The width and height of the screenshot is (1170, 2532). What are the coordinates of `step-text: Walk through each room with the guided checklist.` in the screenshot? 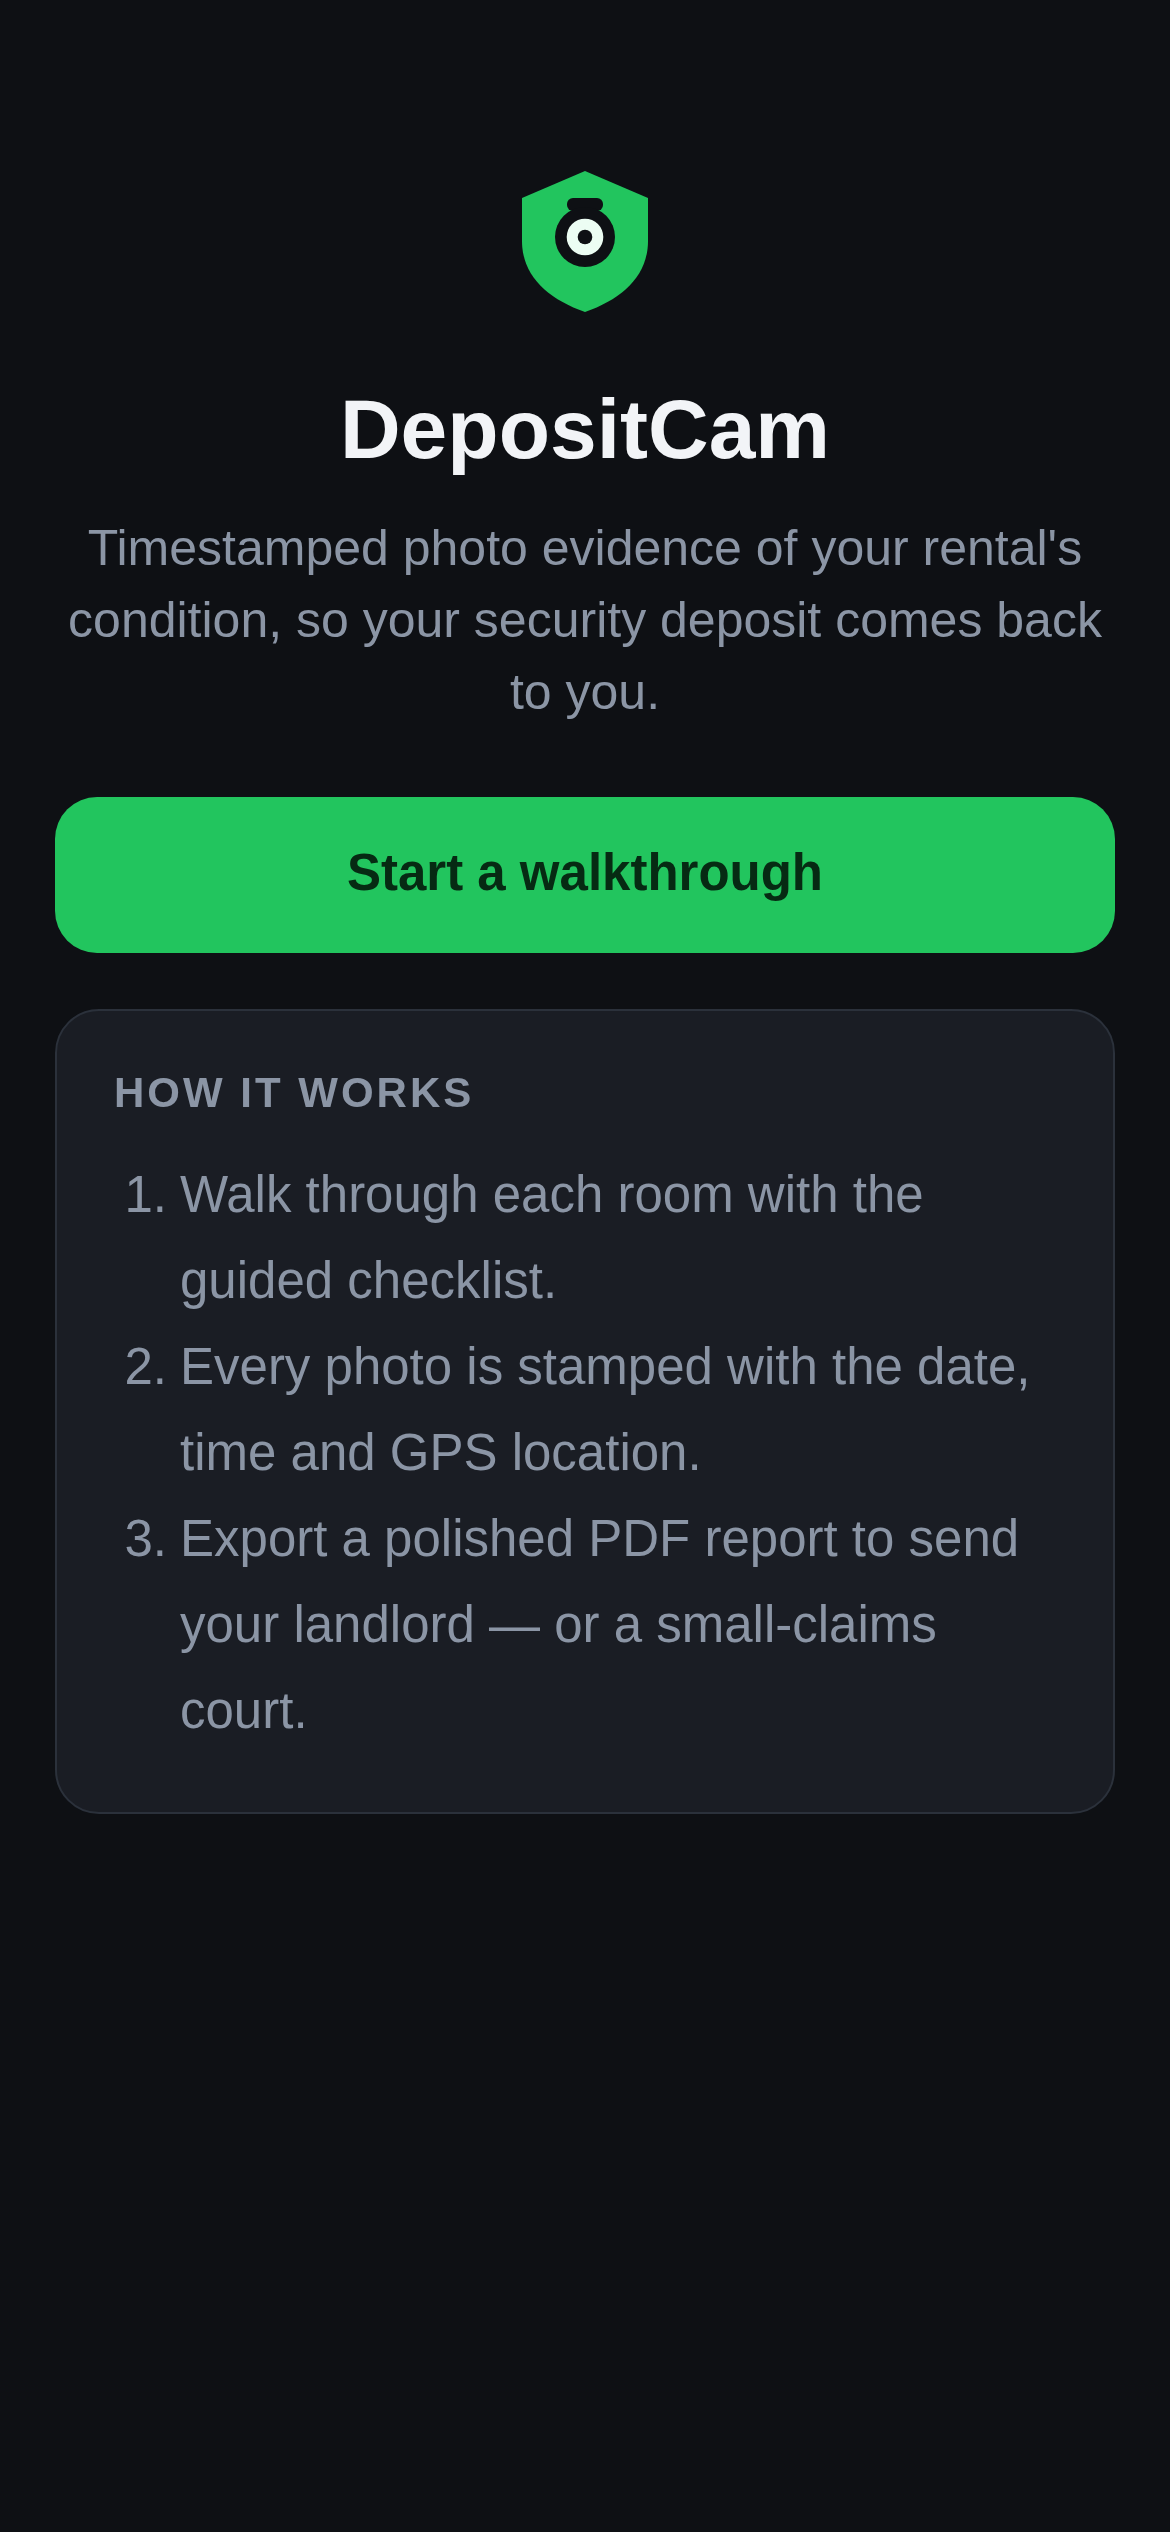 It's located at (552, 1238).